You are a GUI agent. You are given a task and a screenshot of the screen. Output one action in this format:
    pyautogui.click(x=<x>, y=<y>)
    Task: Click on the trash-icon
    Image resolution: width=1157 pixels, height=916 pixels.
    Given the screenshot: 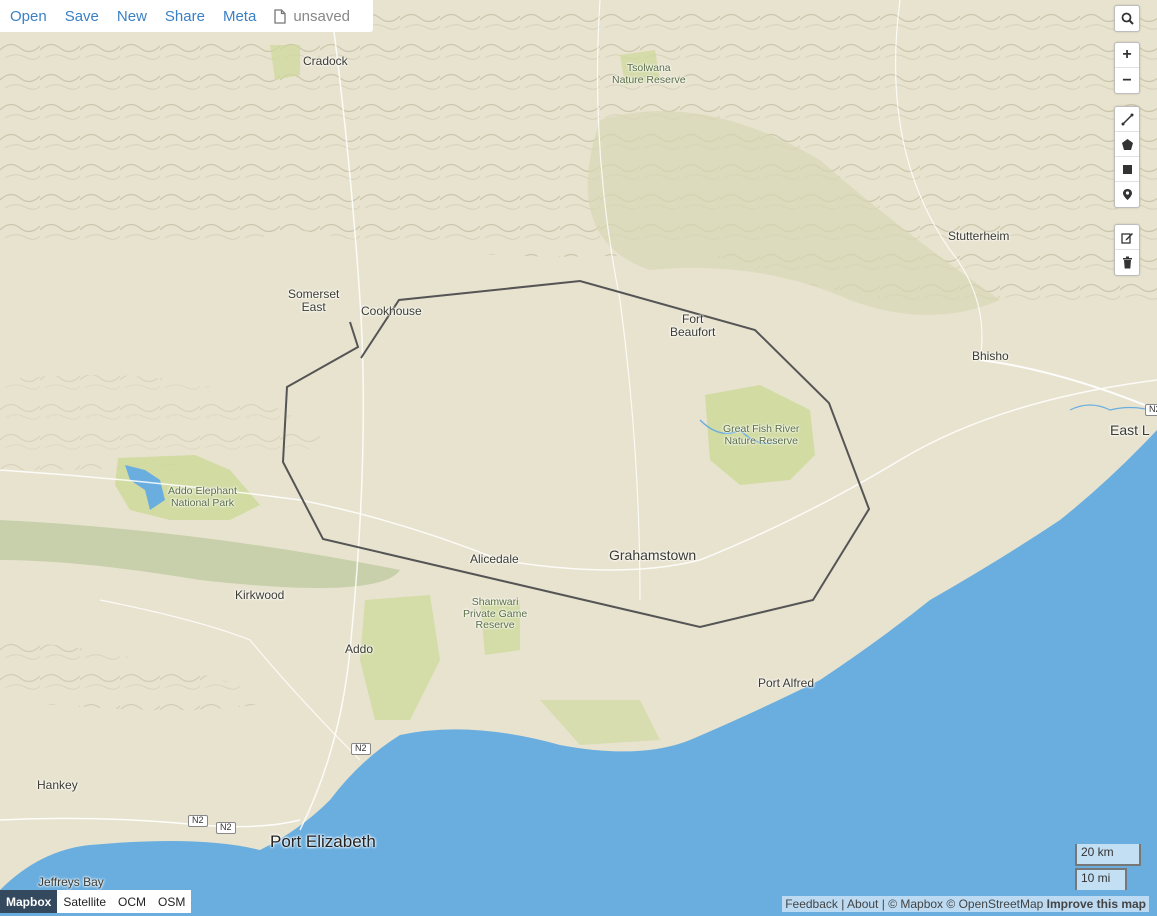 What is the action you would take?
    pyautogui.click(x=1127, y=262)
    